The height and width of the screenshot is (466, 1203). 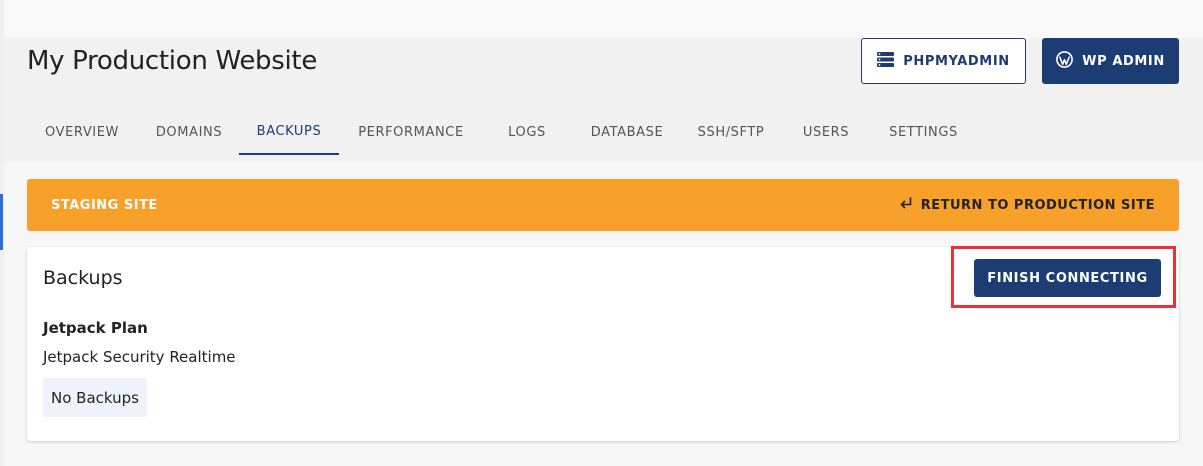 I want to click on phpmyadmin-button: PHPMYADMIN, so click(x=943, y=61).